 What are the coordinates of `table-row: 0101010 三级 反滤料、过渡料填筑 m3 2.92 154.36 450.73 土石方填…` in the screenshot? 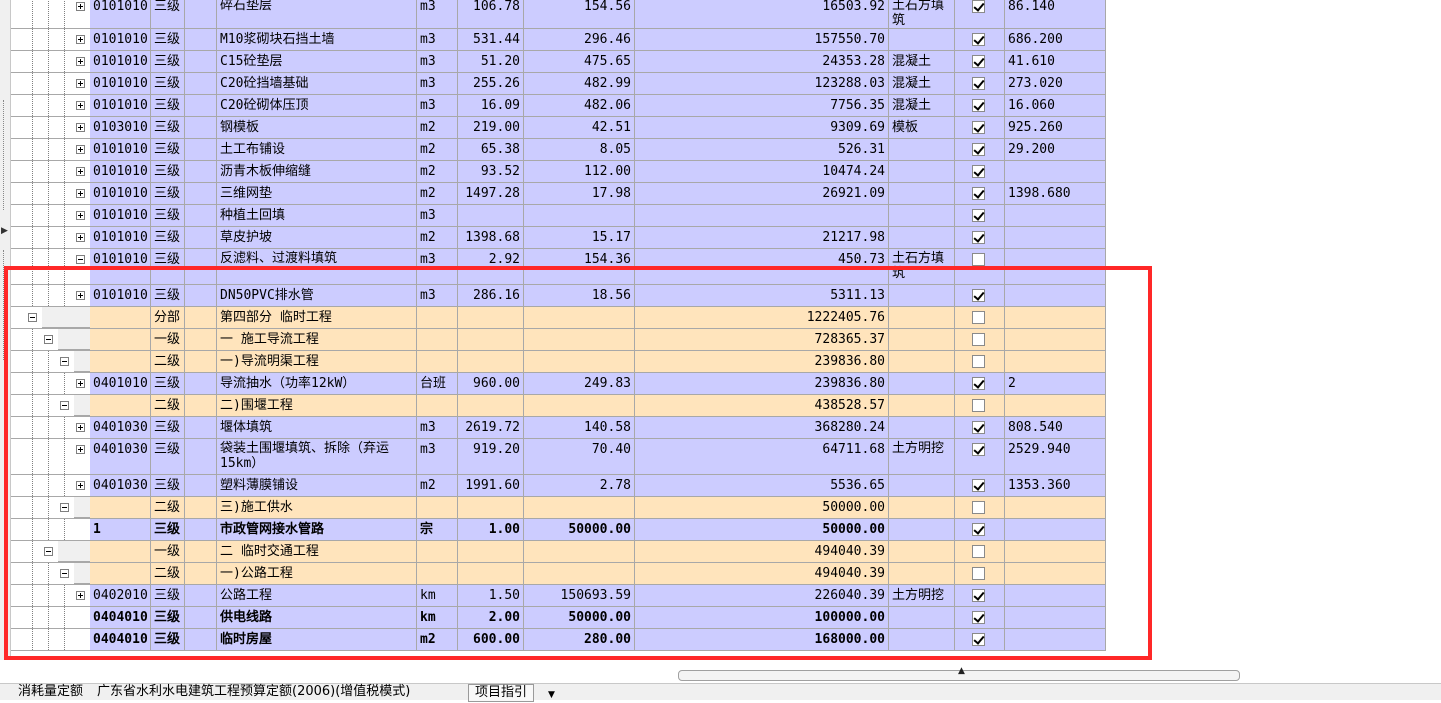 It's located at (558, 267).